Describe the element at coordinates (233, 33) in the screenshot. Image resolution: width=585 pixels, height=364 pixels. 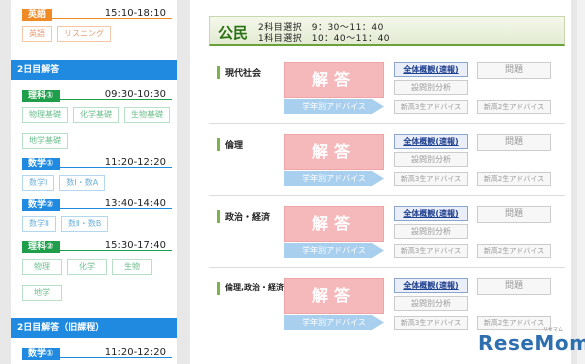
I see `section-title: 公民` at that location.